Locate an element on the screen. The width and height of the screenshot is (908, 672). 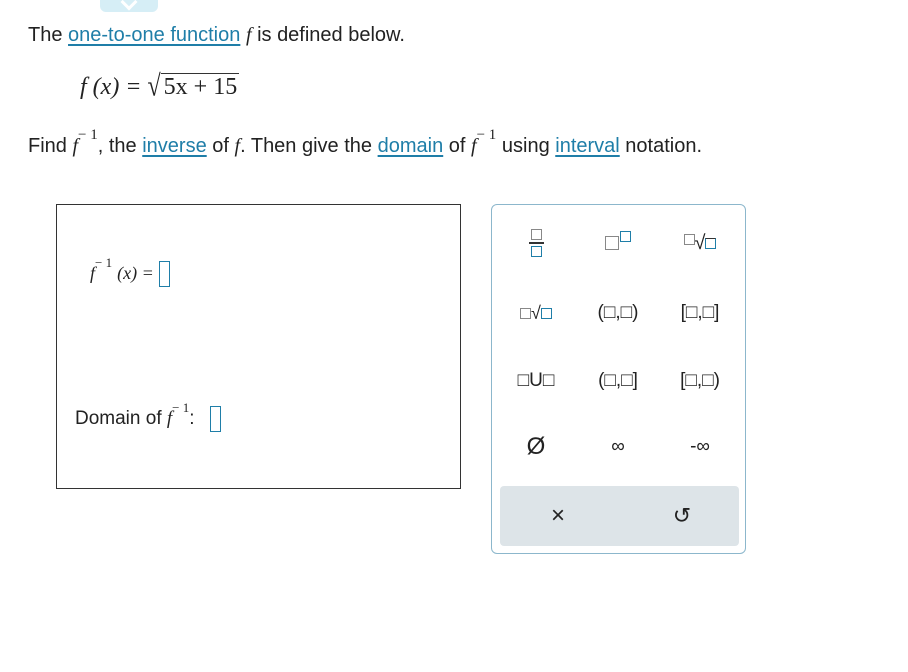
left-open-interval-label: (□,□] is located at coordinates (618, 380).